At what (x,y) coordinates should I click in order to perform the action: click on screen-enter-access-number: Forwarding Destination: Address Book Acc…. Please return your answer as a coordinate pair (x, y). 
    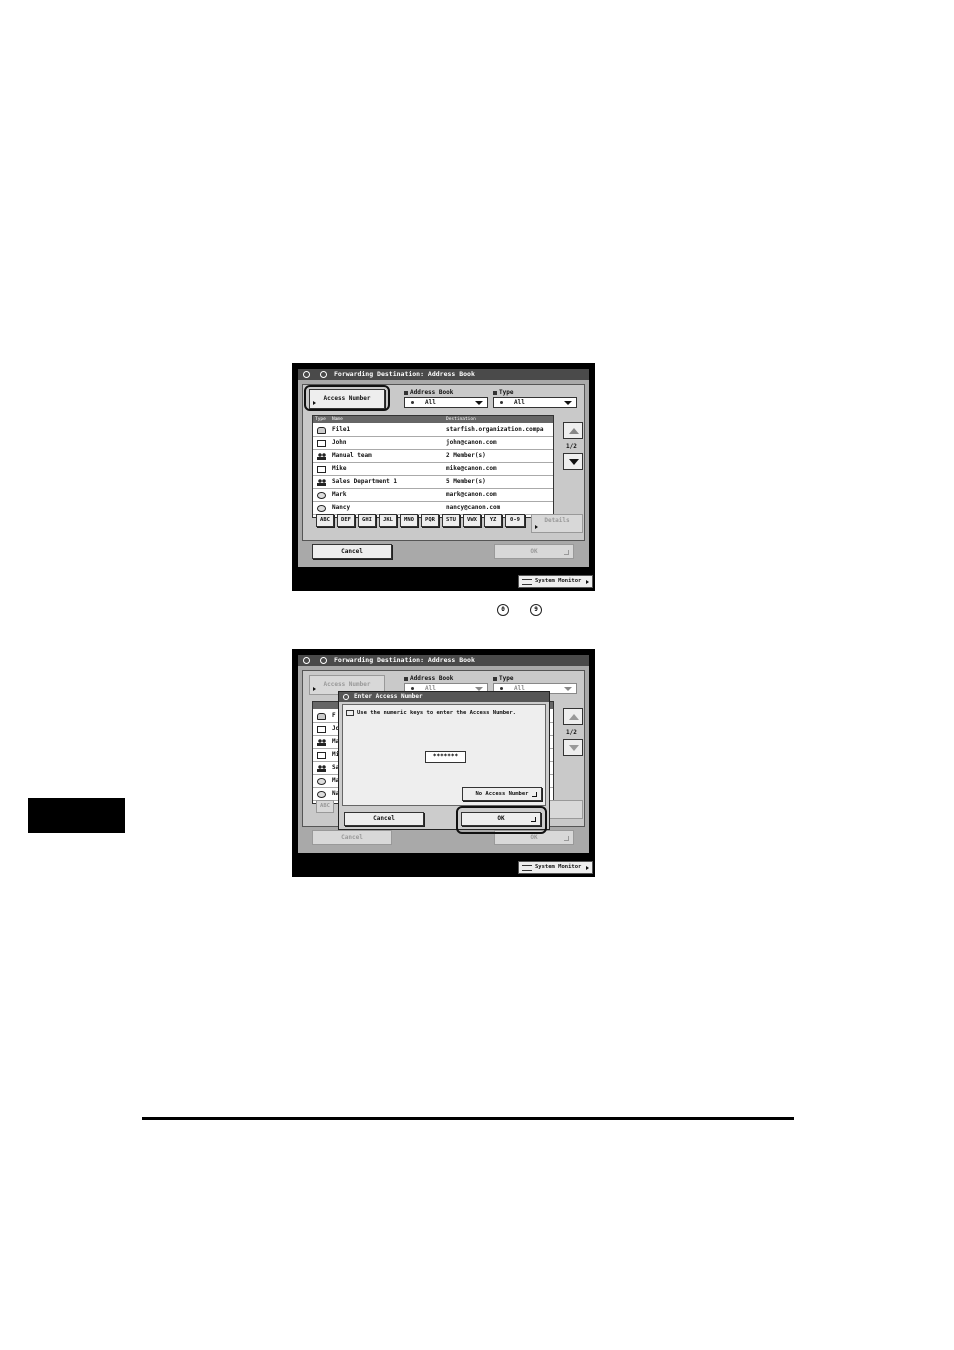
    Looking at the image, I should click on (443, 763).